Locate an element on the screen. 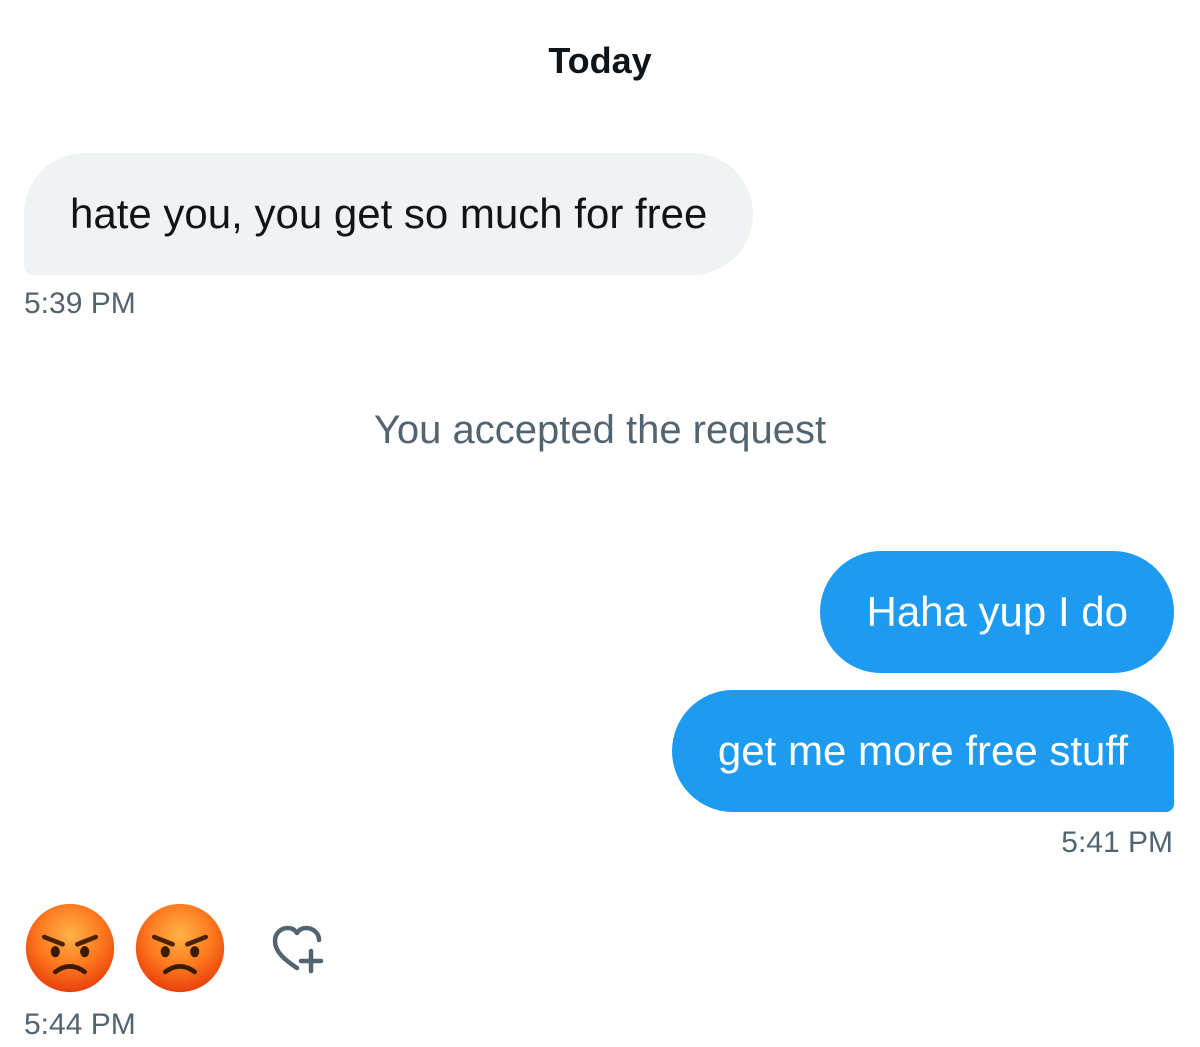 Image resolution: width=1200 pixels, height=1047 pixels. message-text: get me more free stuff is located at coordinates (922, 750).